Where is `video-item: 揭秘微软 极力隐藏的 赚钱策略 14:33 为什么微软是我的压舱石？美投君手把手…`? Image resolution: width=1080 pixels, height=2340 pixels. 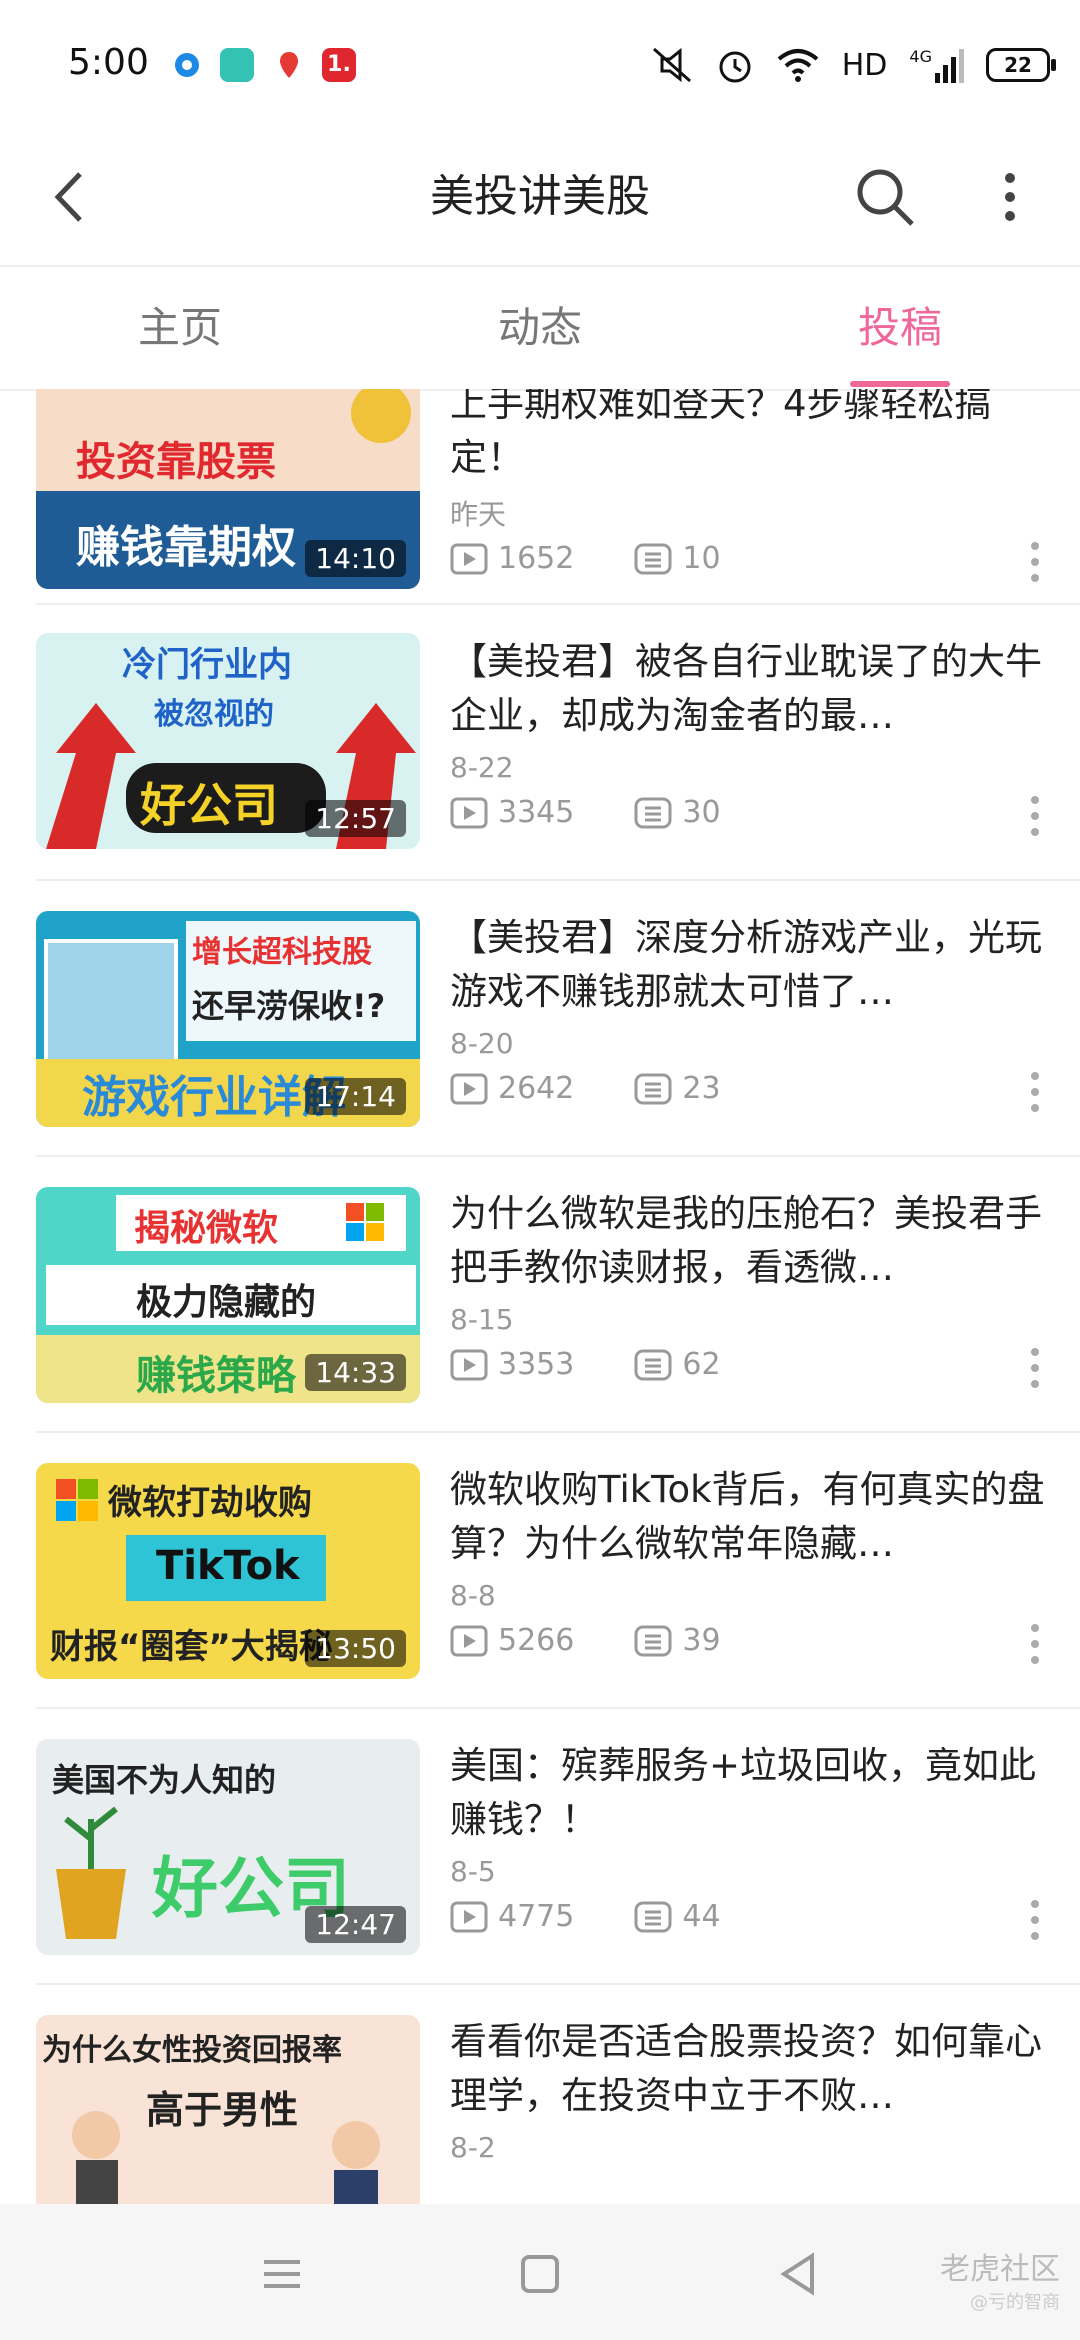 video-item: 揭秘微软 极力隐藏的 赚钱策略 14:33 为什么微软是我的压舱石？美投君手把手… is located at coordinates (540, 1295).